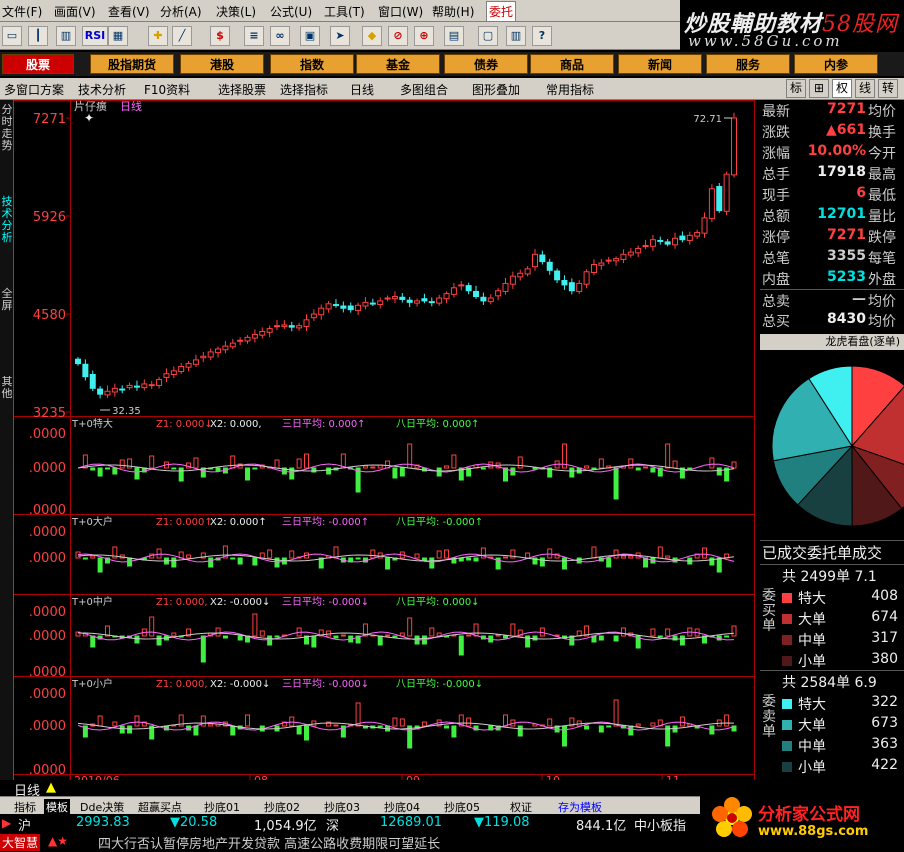 The image size is (904, 852). What do you see at coordinates (75, 11) in the screenshot?
I see `menu-item-1: 画面(V)` at bounding box center [75, 11].